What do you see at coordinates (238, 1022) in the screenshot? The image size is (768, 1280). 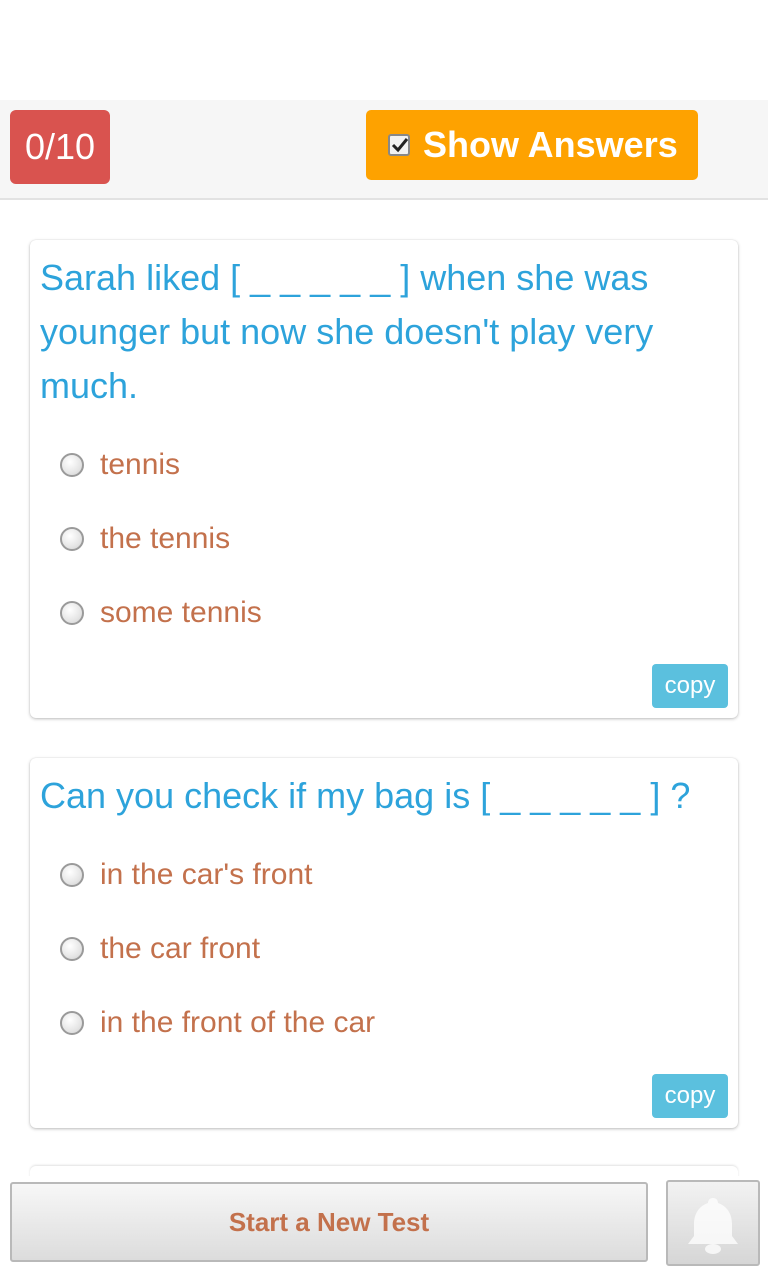 I see `option-label: in the front of the car` at bounding box center [238, 1022].